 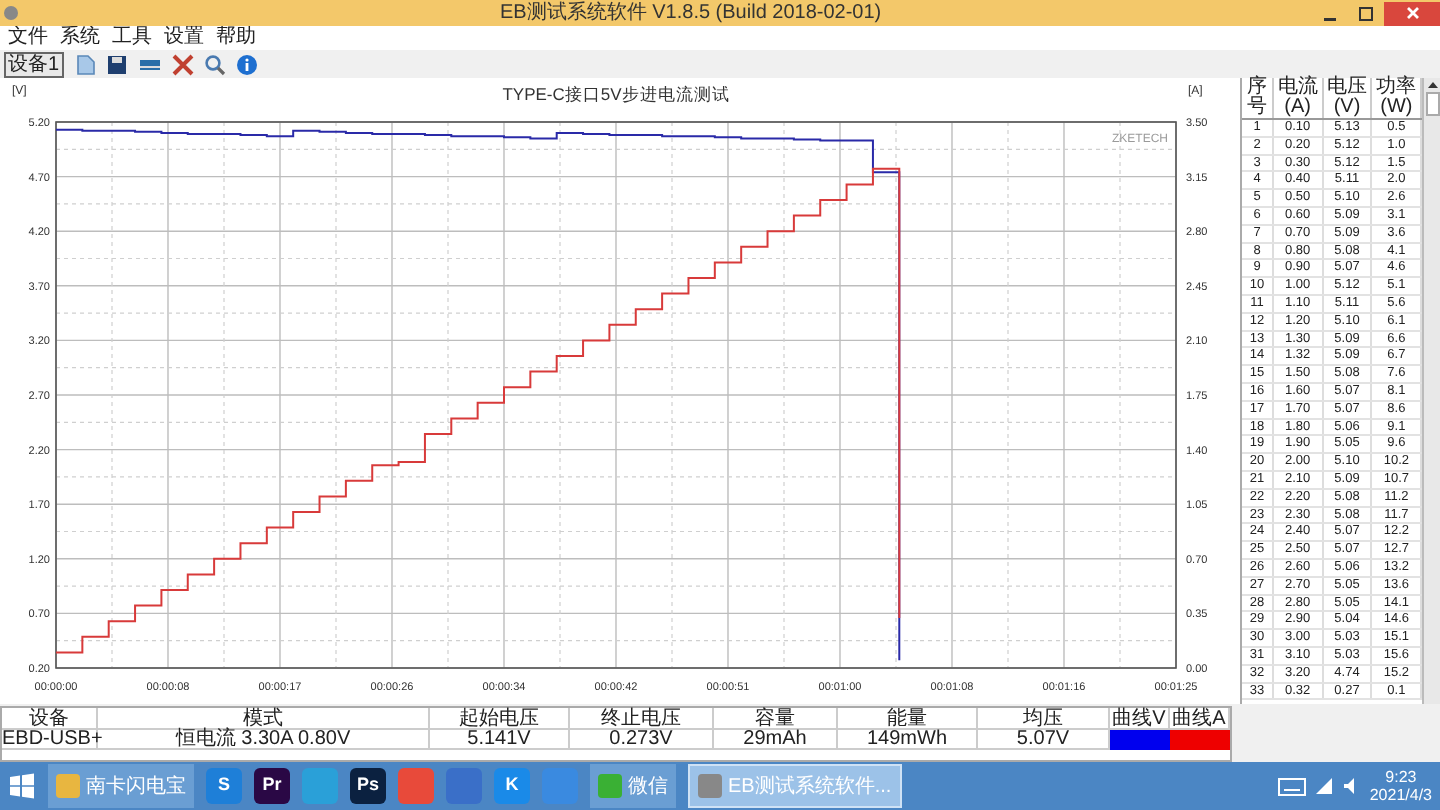 What do you see at coordinates (34, 64) in the screenshot?
I see `device-button: 设备1` at bounding box center [34, 64].